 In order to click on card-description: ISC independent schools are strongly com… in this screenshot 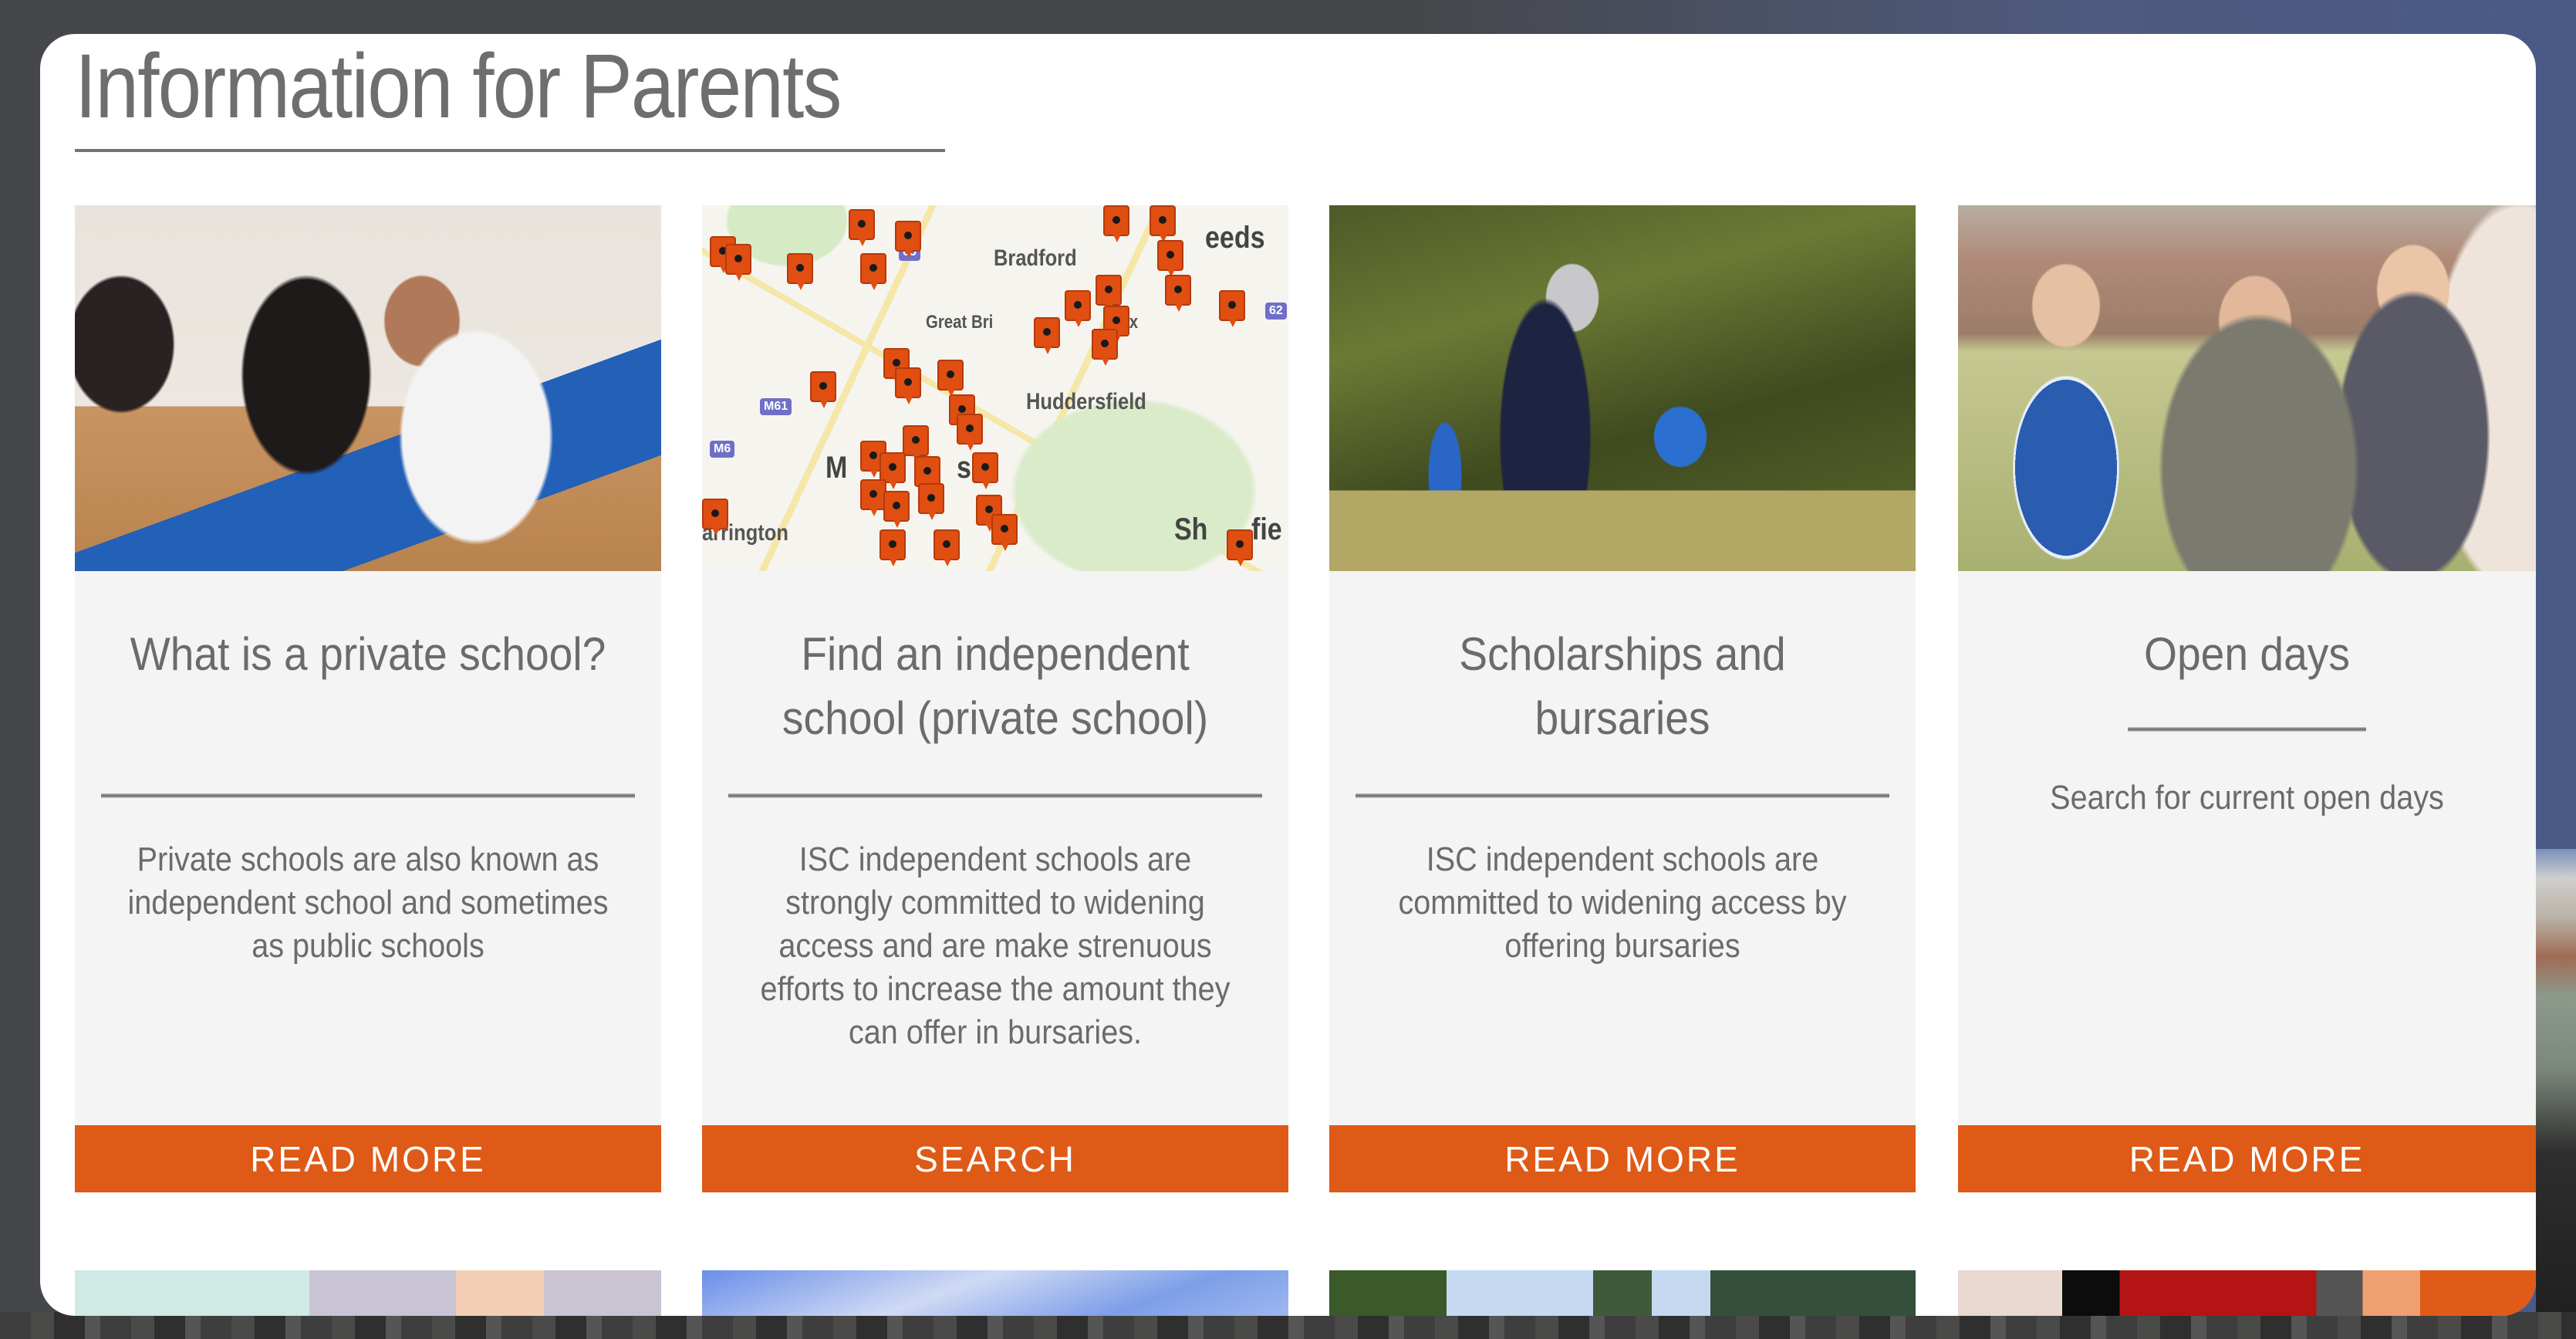, I will do `click(996, 945)`.